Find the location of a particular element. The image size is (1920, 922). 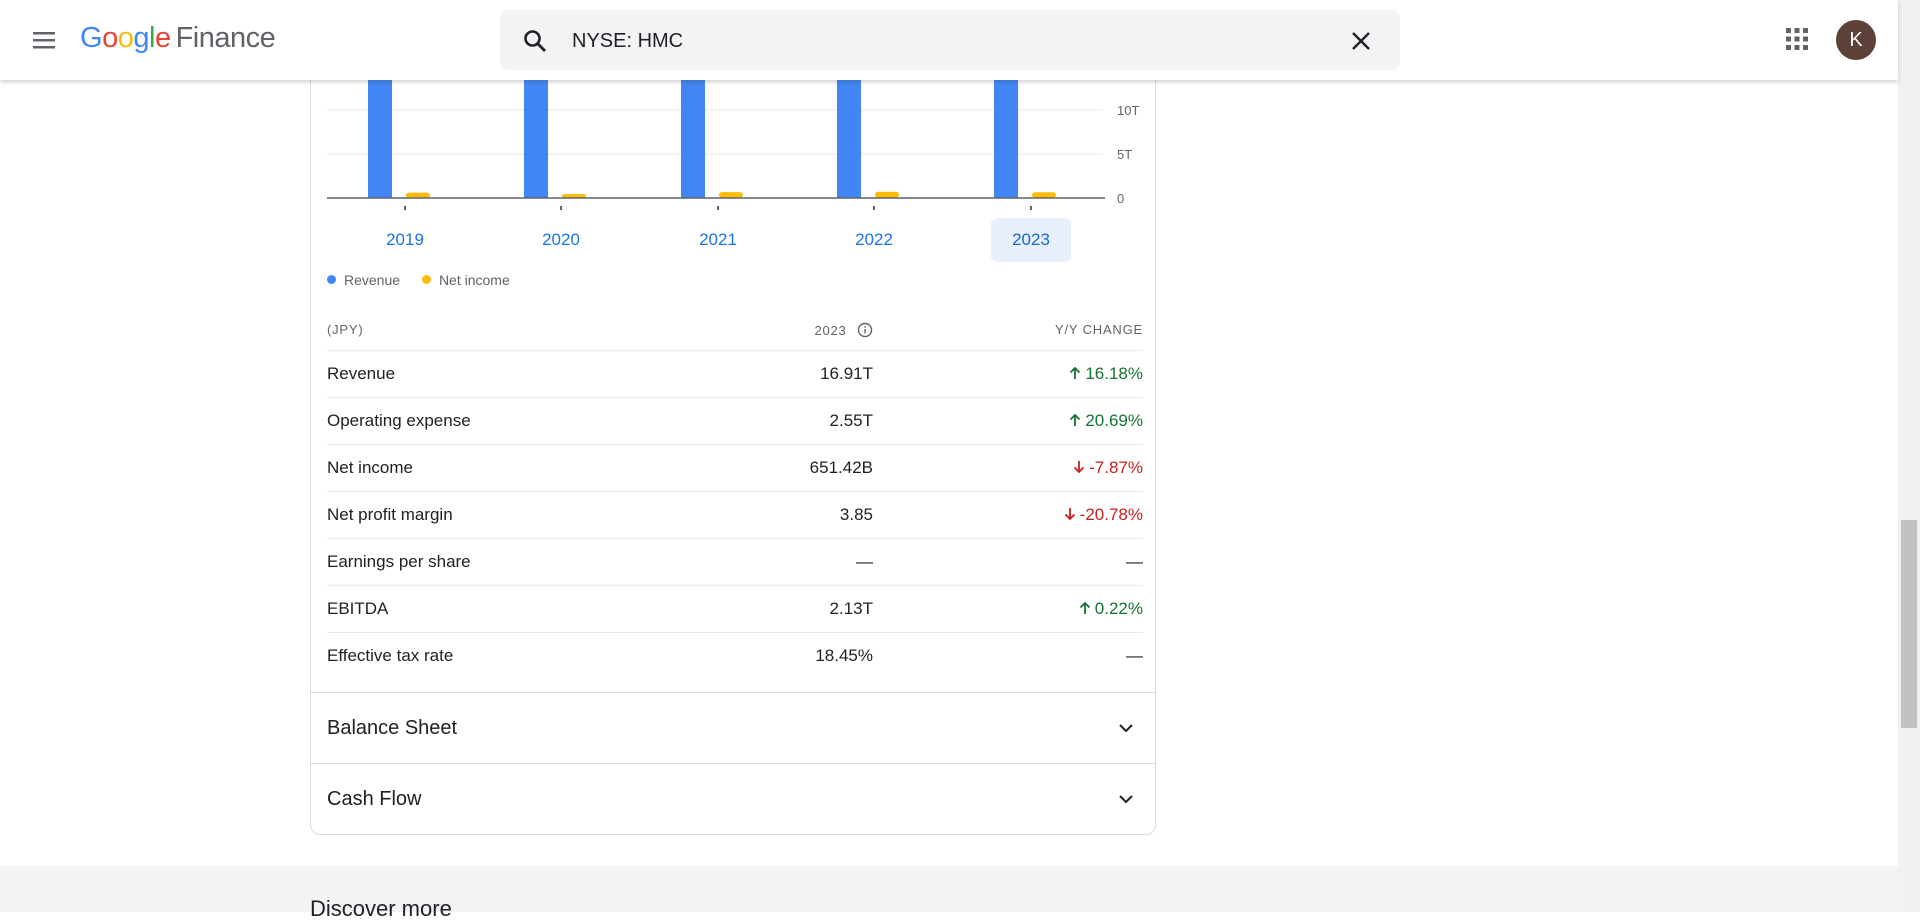

table-header: (JPY) 2023 Y/Y CHANGE is located at coordinates (735, 330).